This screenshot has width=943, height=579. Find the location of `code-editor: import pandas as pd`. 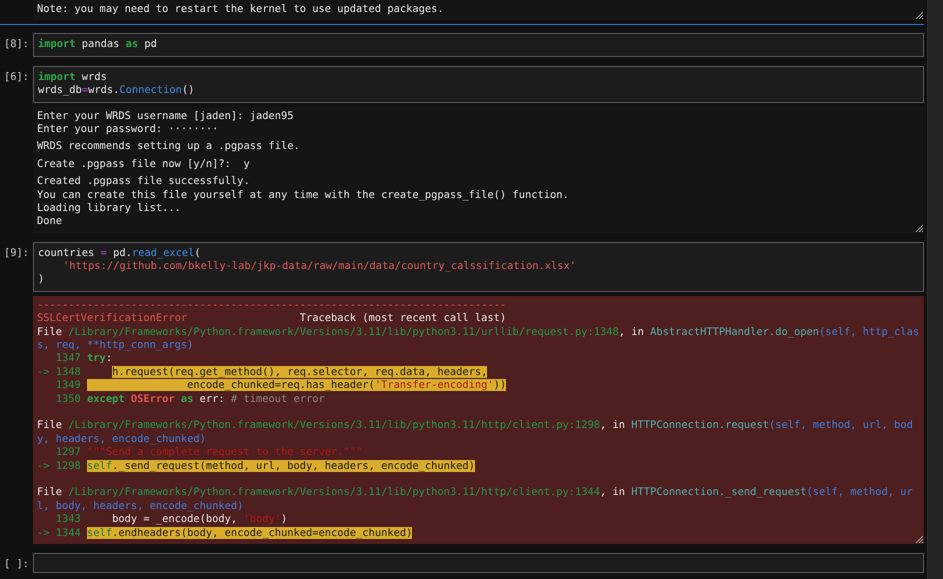

code-editor: import pandas as pd is located at coordinates (478, 45).